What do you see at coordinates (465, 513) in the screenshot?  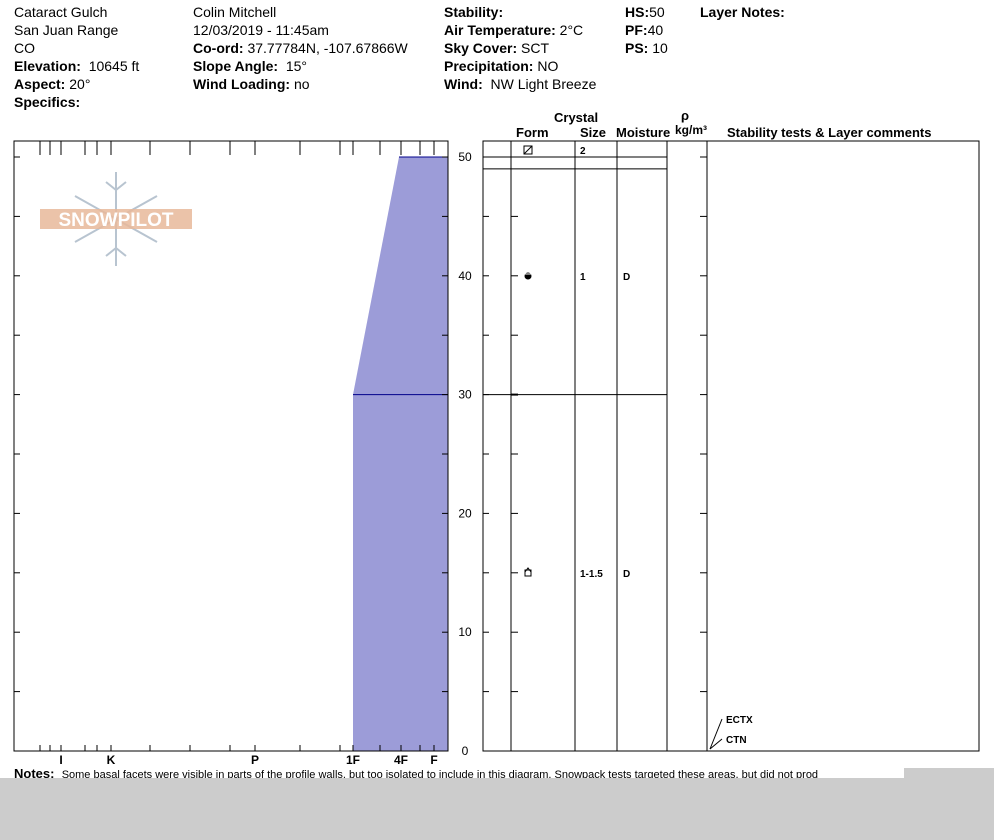 I see `y-tick-label: 20` at bounding box center [465, 513].